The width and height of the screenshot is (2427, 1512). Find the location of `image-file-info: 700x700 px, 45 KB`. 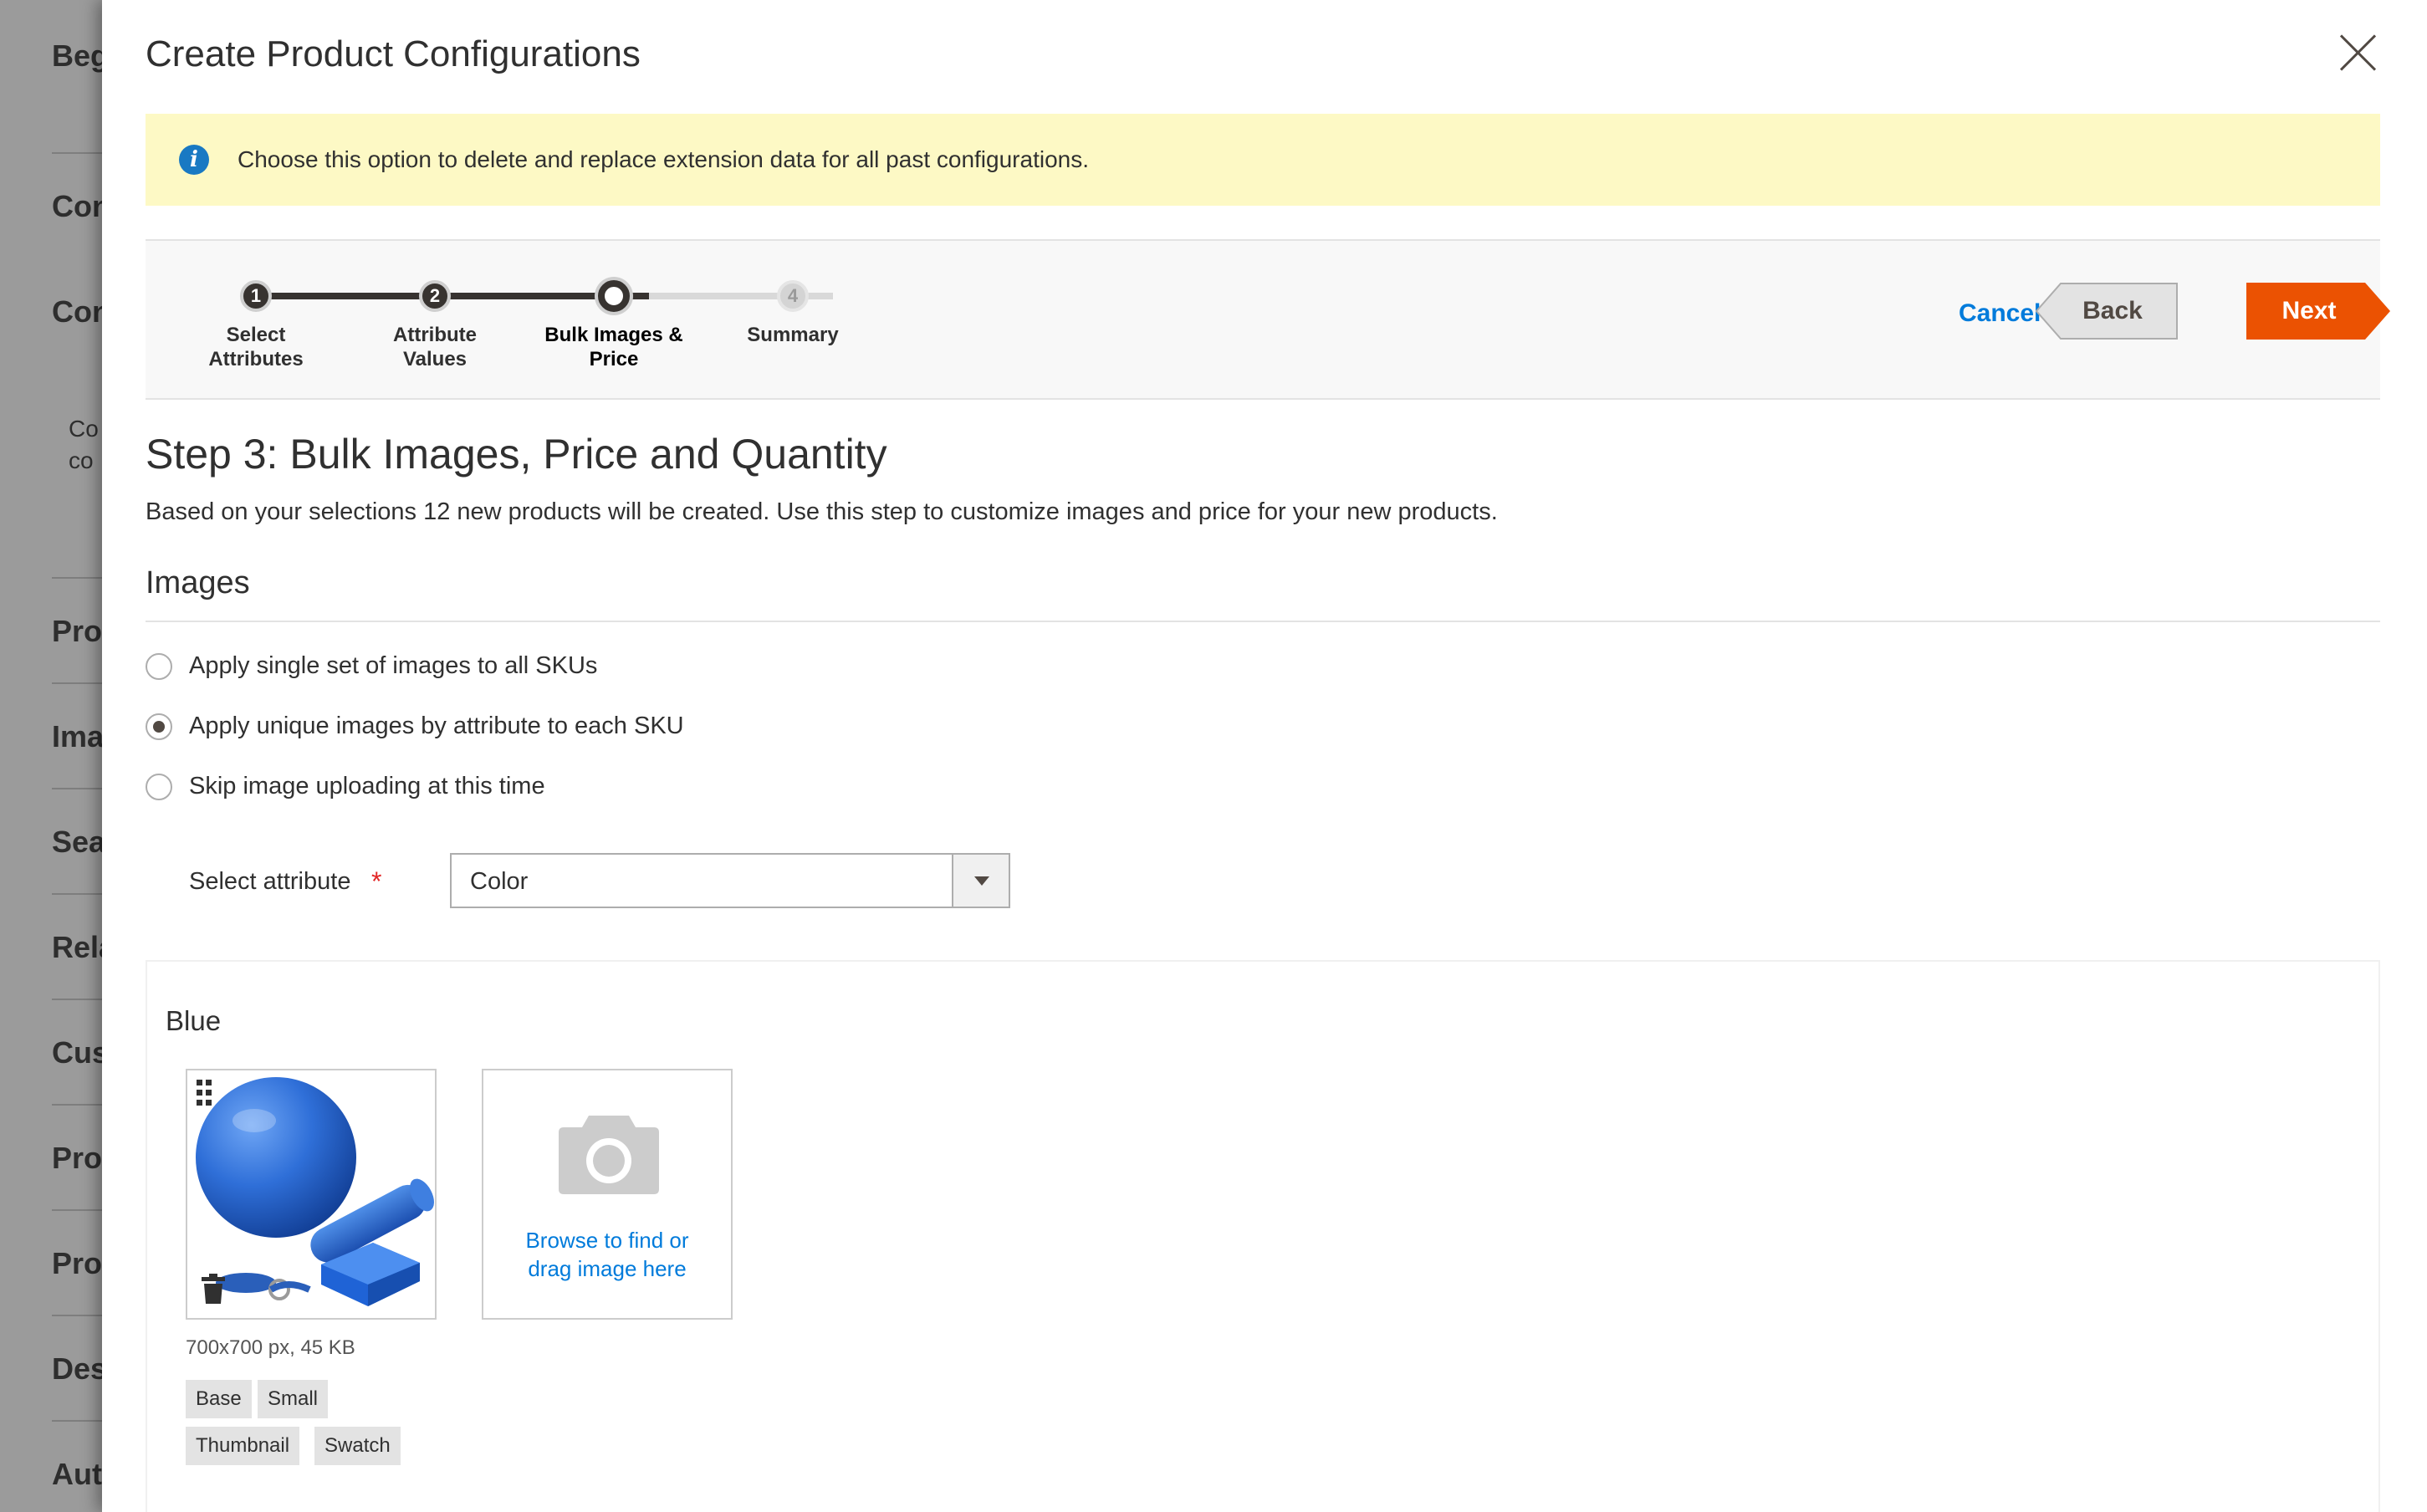

image-file-info: 700x700 px, 45 KB is located at coordinates (270, 1347).